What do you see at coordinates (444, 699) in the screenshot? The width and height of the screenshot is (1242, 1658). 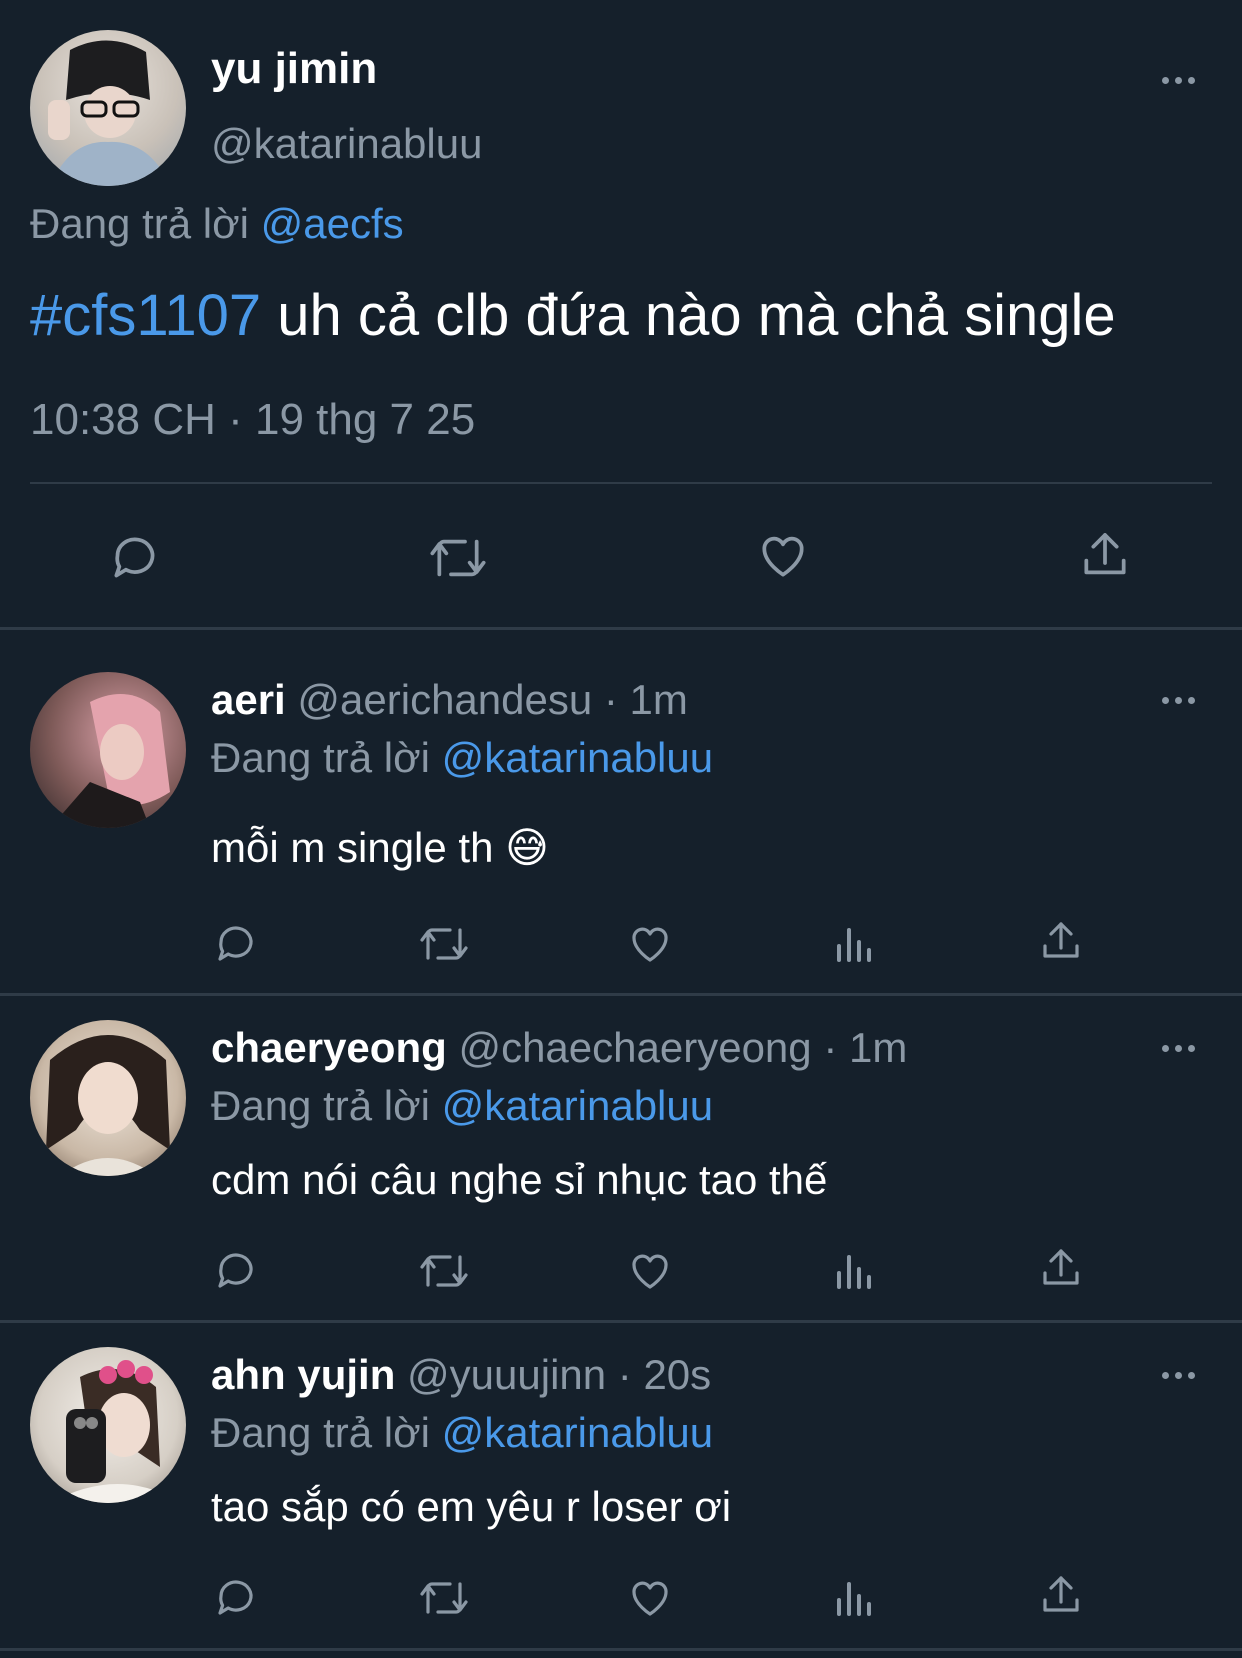 I see `user-handle: @aerichandesu` at bounding box center [444, 699].